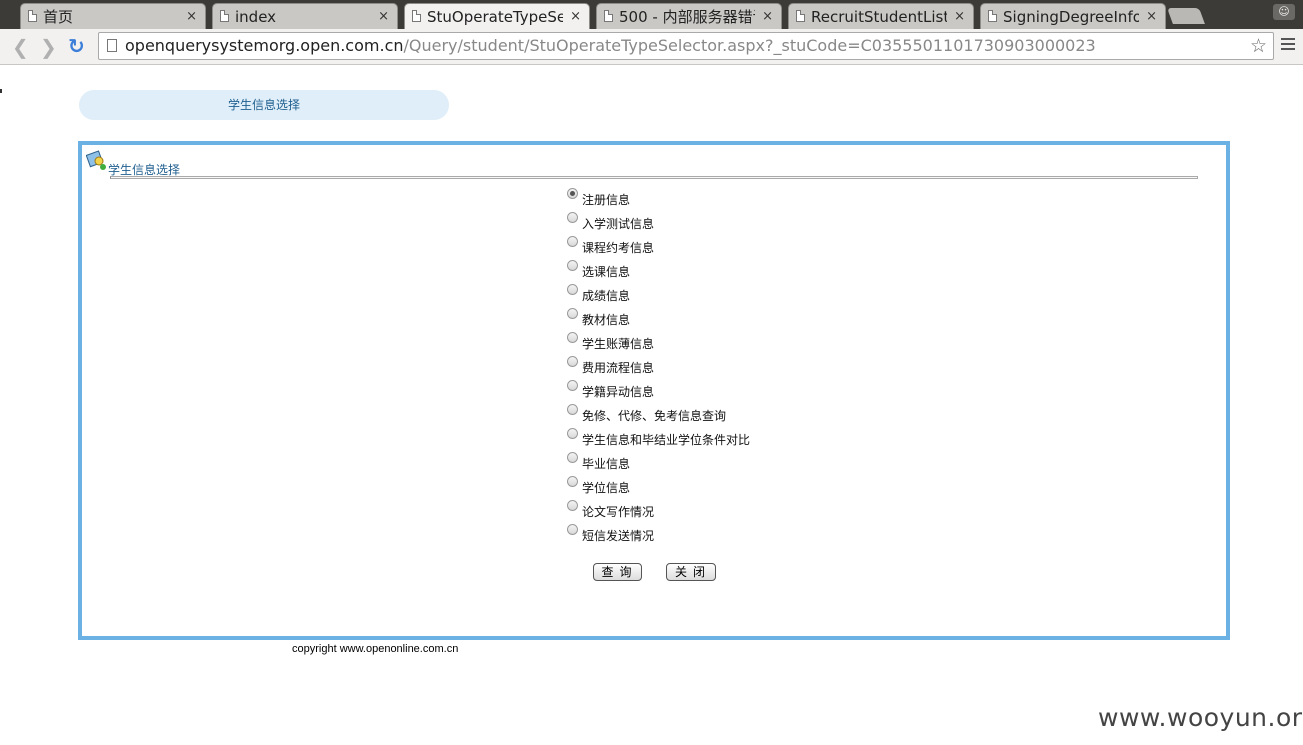  What do you see at coordinates (606, 296) in the screenshot?
I see `option-label: 成绩信息` at bounding box center [606, 296].